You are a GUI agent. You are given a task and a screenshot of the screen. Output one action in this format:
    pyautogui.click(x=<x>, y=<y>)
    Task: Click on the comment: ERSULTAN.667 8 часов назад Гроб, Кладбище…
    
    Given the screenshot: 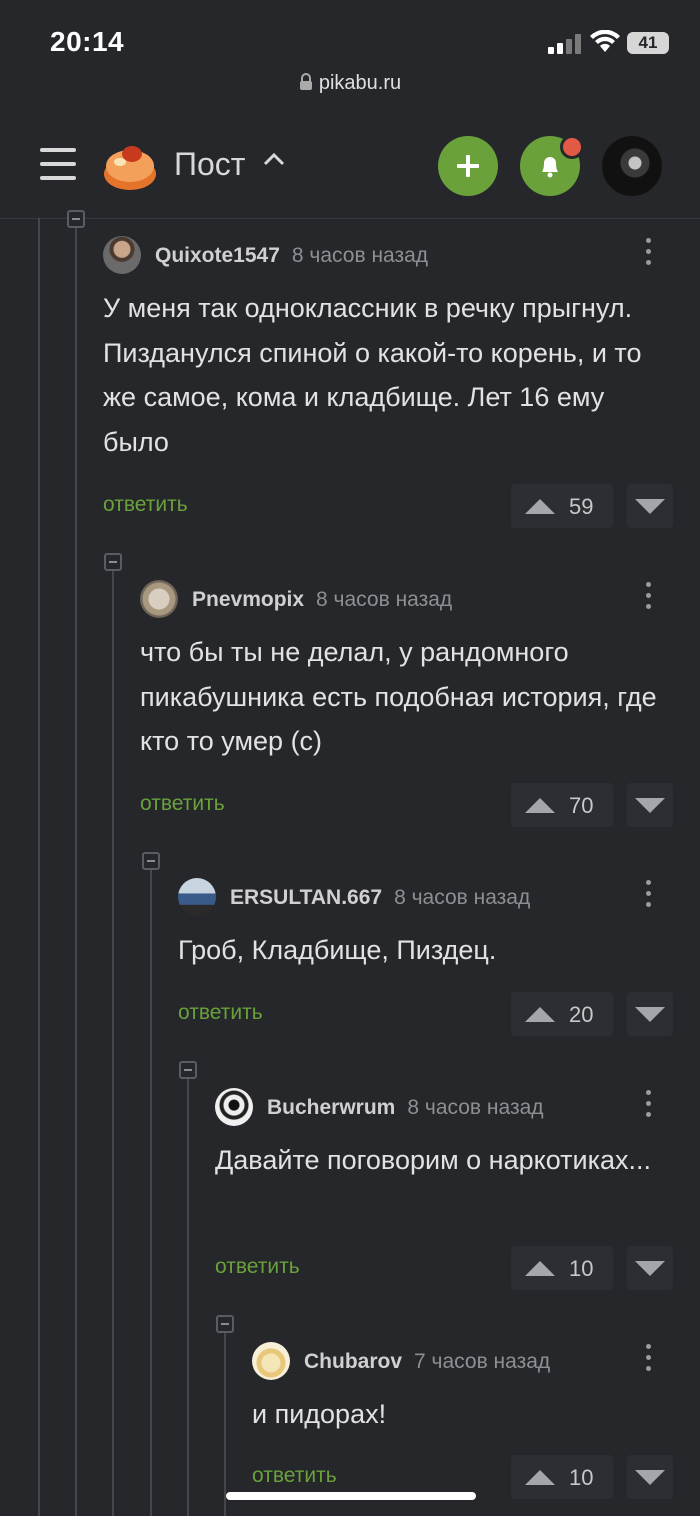 What is the action you would take?
    pyautogui.click(x=426, y=925)
    